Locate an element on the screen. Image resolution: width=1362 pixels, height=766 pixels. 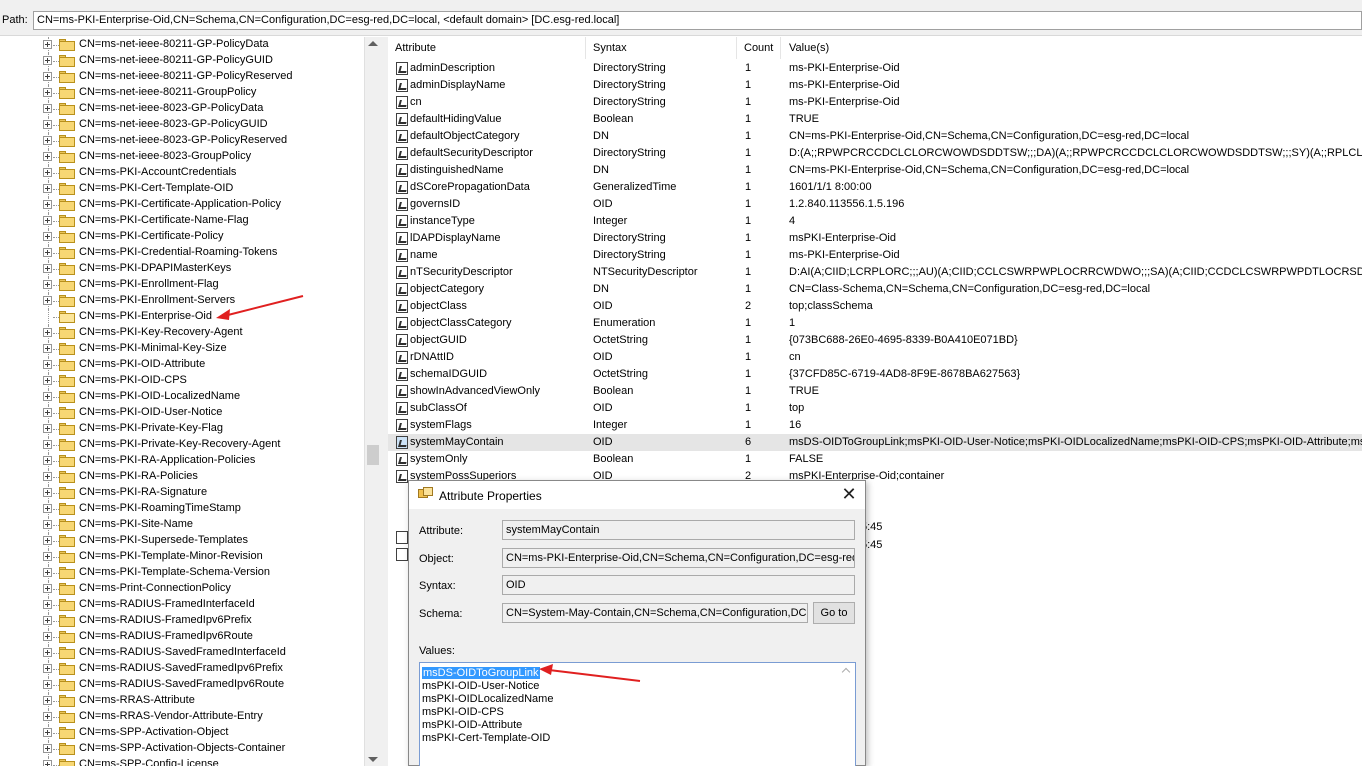
scroll-down-icon is located at coordinates (373, 759).